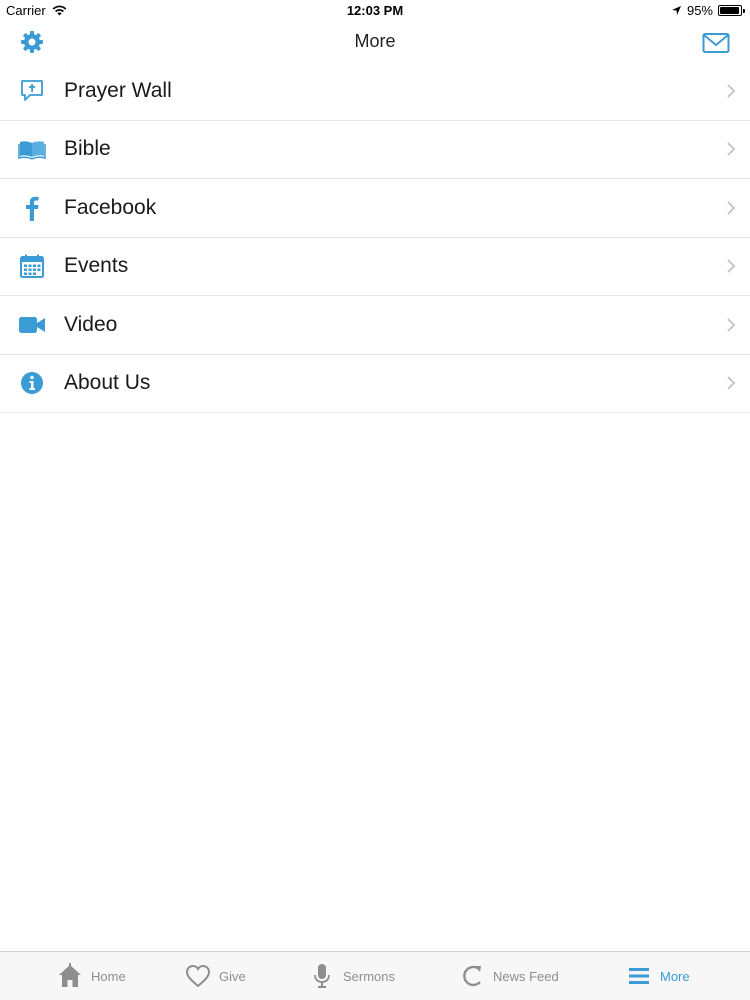 Image resolution: width=750 pixels, height=1000 pixels. I want to click on battery-fill, so click(729, 10).